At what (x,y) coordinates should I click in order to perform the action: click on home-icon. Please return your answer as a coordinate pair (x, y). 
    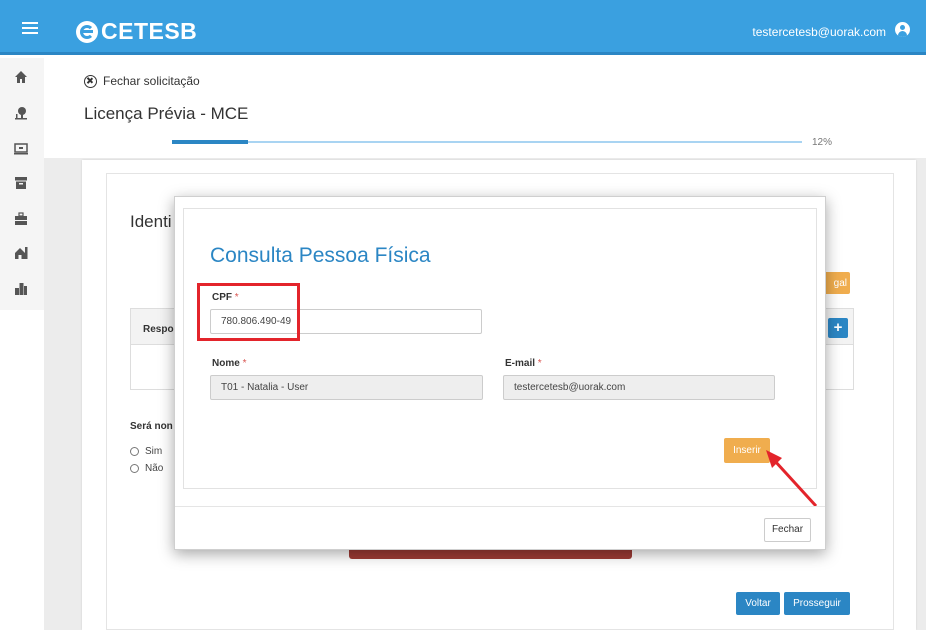
    Looking at the image, I should click on (21, 77).